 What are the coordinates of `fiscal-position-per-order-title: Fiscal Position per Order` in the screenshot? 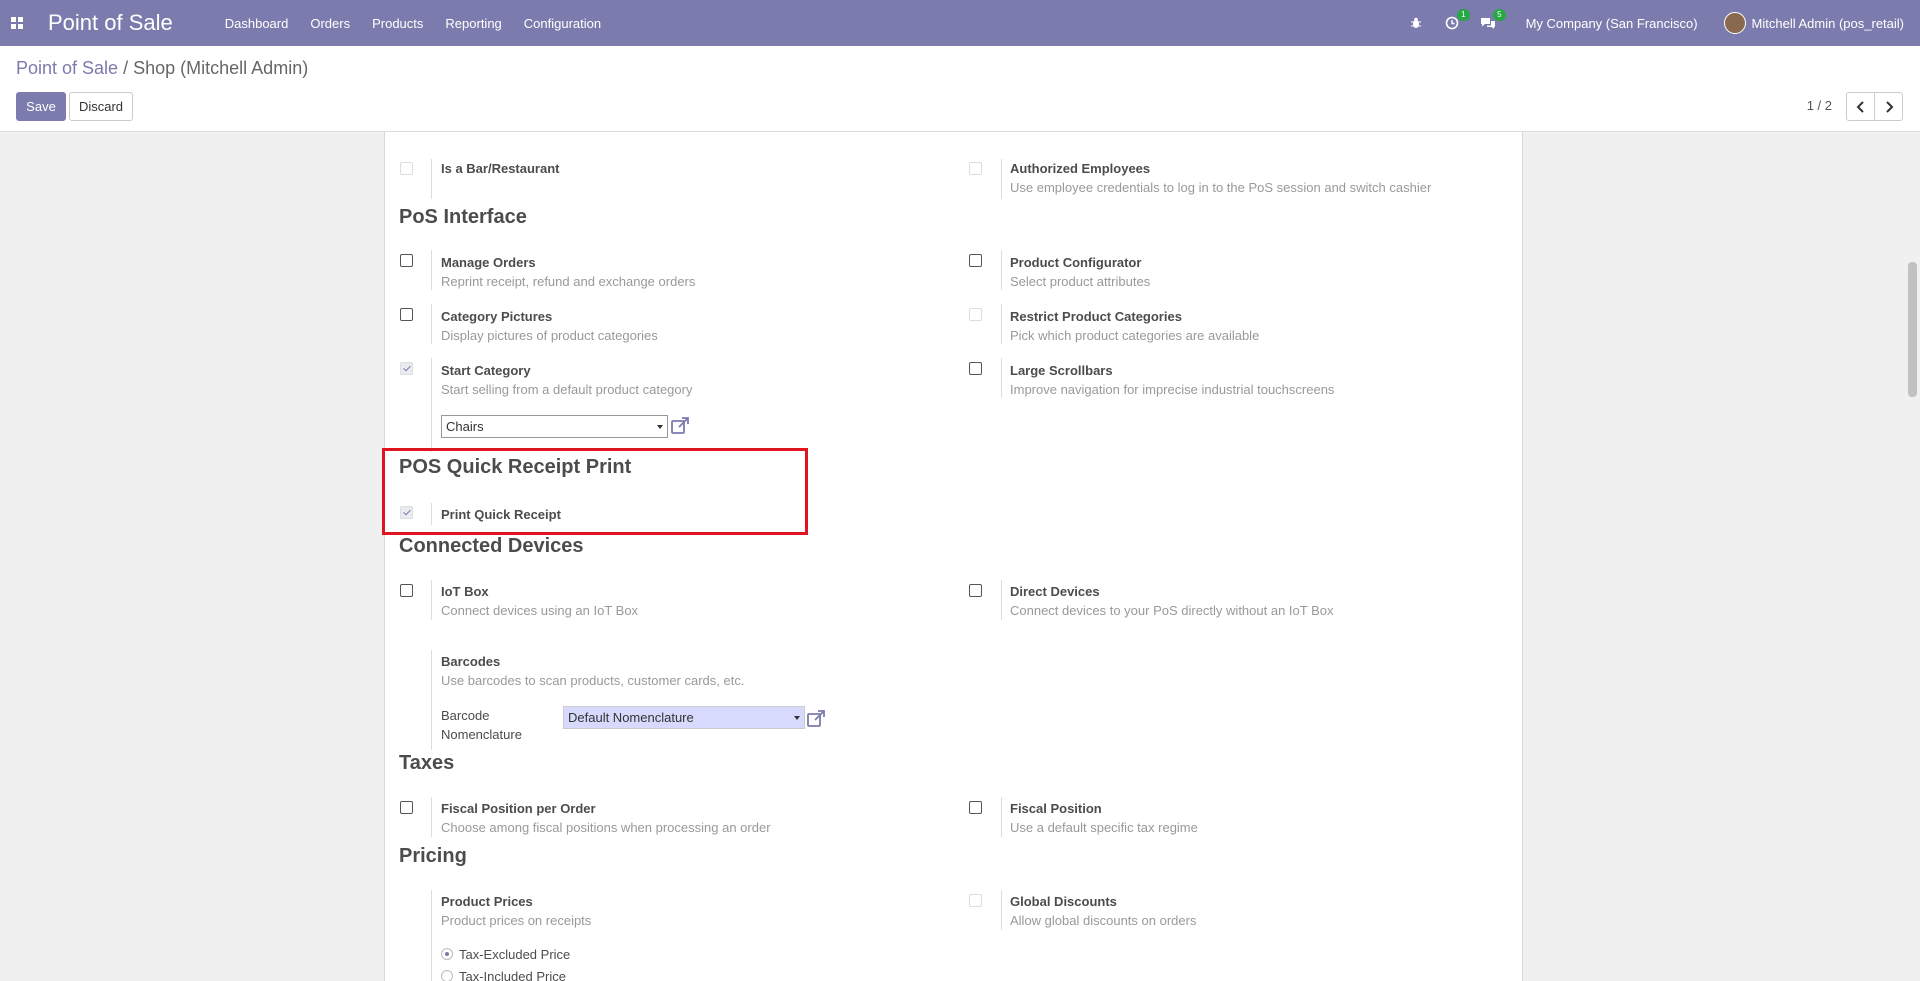 It's located at (518, 808).